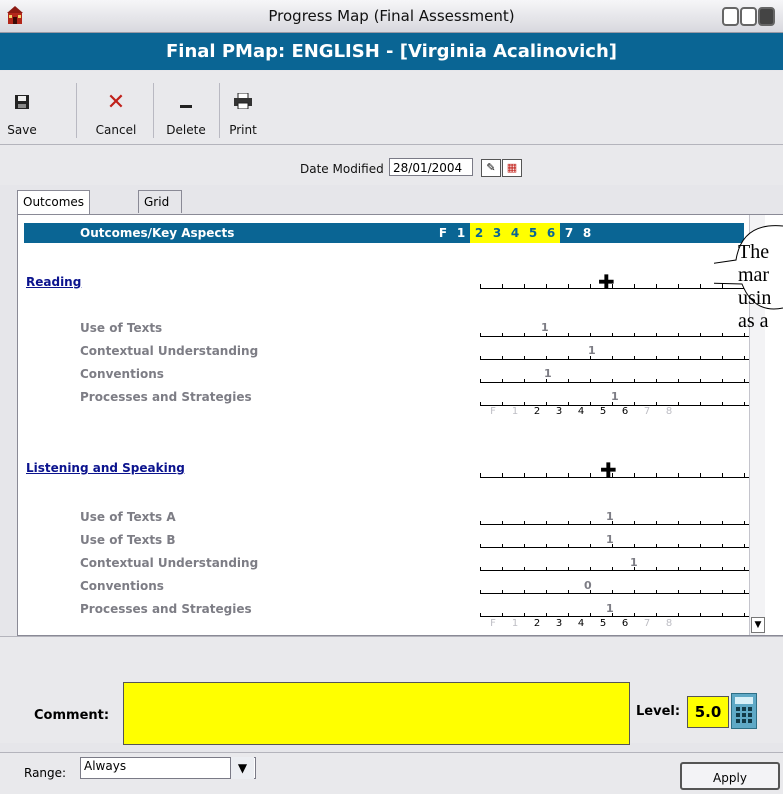 Image resolution: width=783 pixels, height=794 pixels. Describe the element at coordinates (730, 776) in the screenshot. I see `apply-button: Apply` at that location.